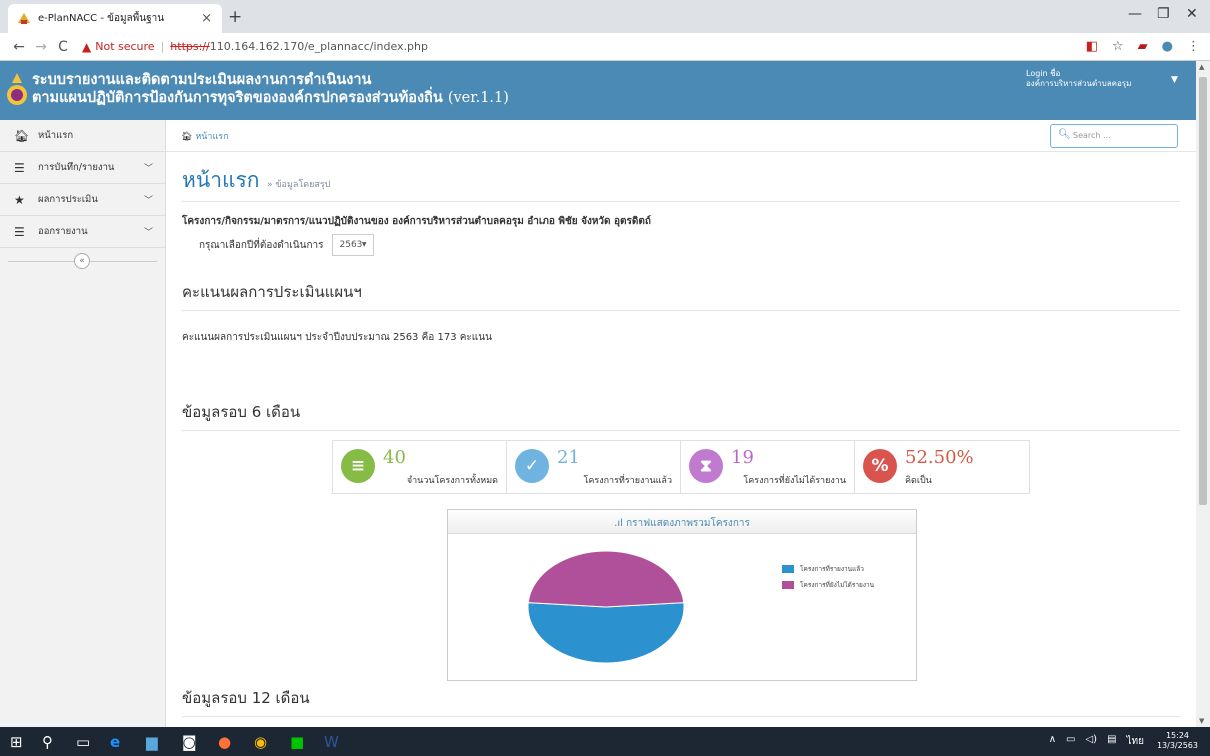 The height and width of the screenshot is (756, 1210). Describe the element at coordinates (1177, 735) in the screenshot. I see `clock-time: 15:24` at that location.